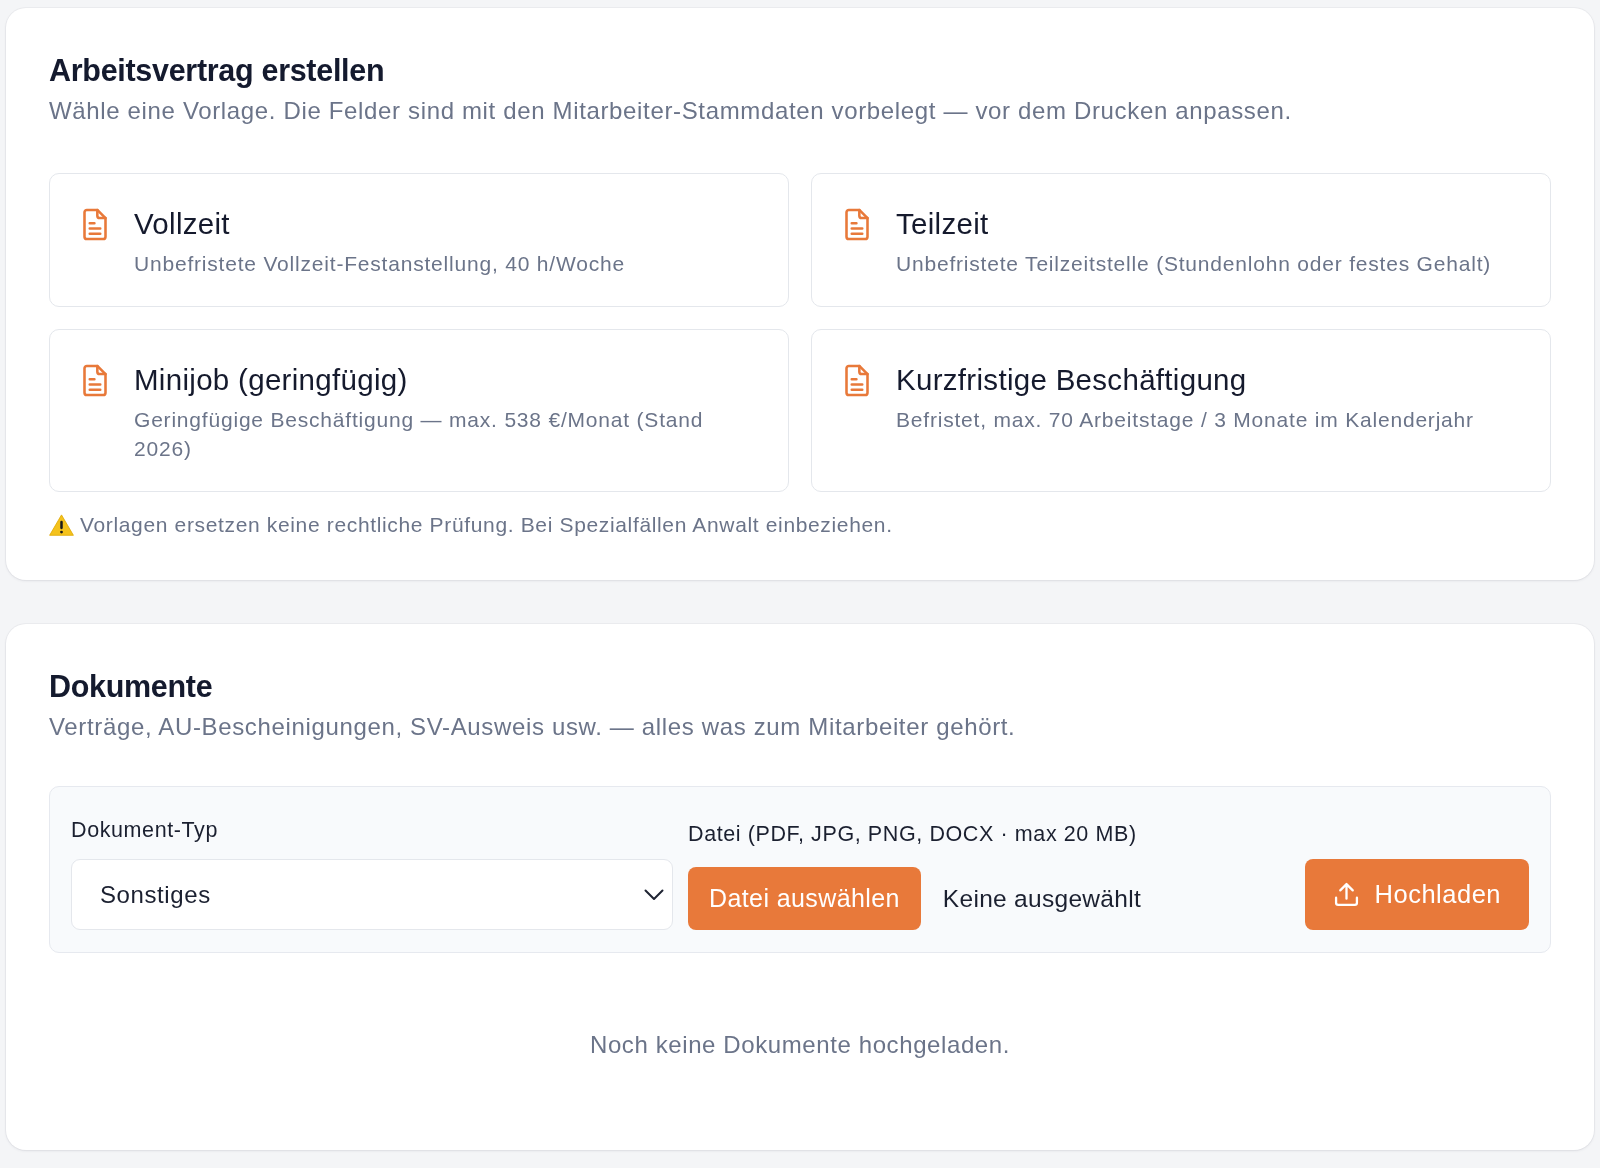 The image size is (1600, 1168). What do you see at coordinates (182, 224) in the screenshot?
I see `template-title: Vollzeit` at bounding box center [182, 224].